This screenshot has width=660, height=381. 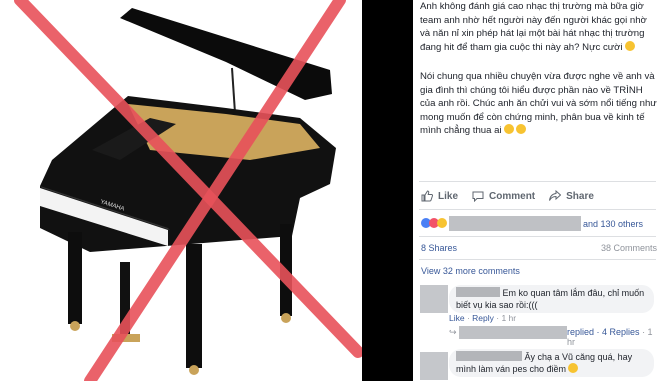 I want to click on smile-emoji-icon, so click(x=629, y=45).